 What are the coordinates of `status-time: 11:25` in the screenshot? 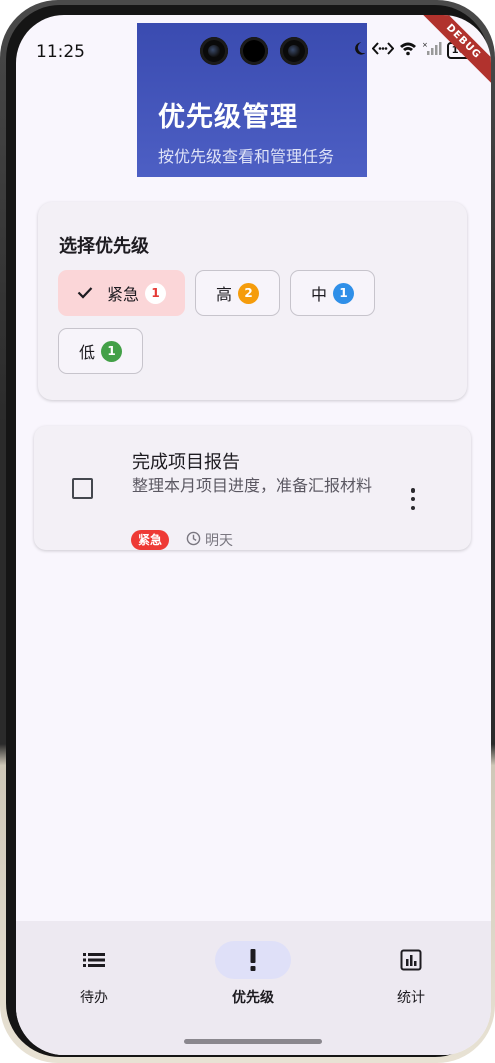 It's located at (60, 52).